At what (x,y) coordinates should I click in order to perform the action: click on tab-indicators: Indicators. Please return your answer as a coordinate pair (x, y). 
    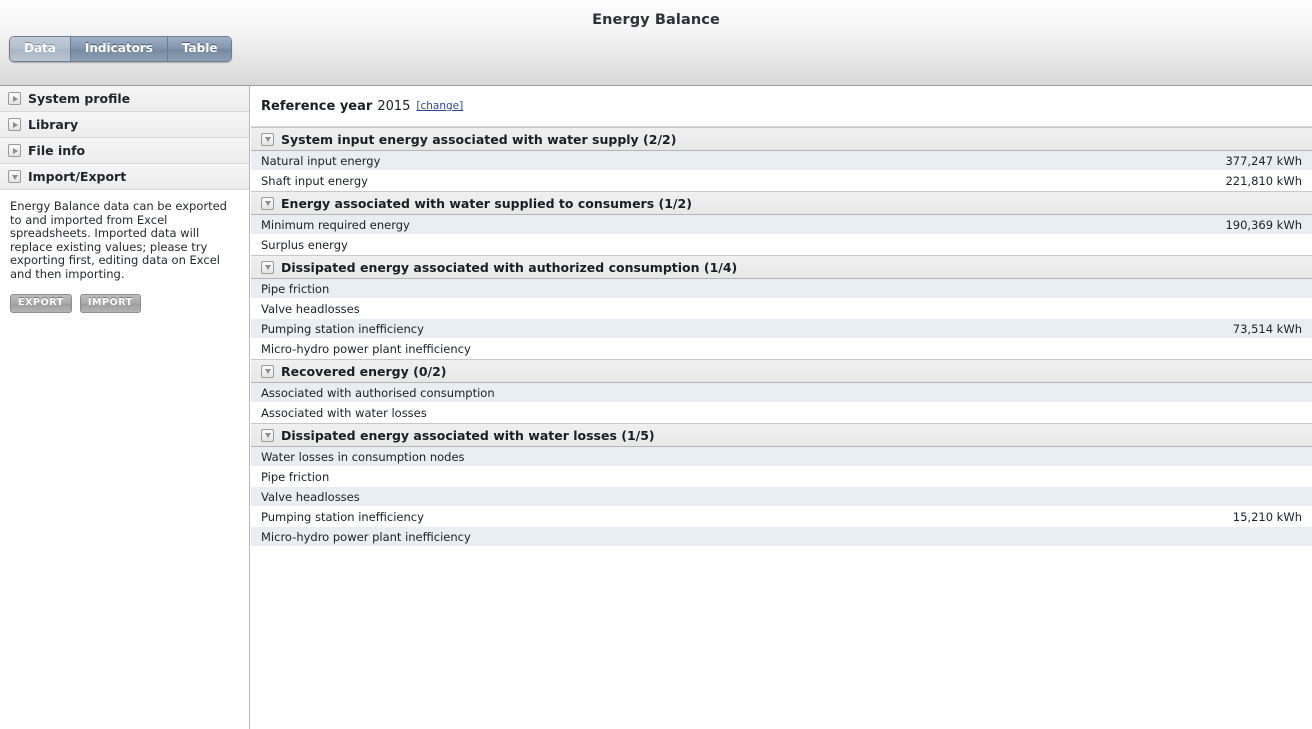
    Looking at the image, I should click on (119, 49).